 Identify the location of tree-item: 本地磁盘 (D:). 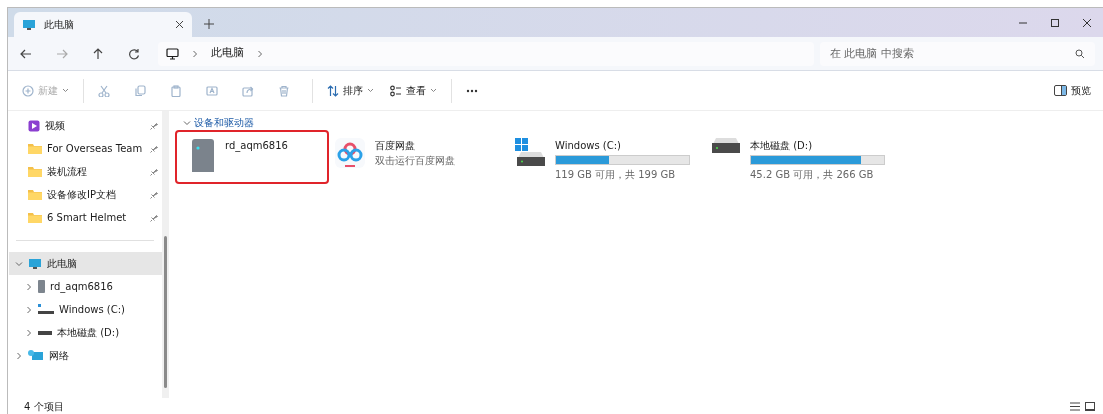
(85, 332).